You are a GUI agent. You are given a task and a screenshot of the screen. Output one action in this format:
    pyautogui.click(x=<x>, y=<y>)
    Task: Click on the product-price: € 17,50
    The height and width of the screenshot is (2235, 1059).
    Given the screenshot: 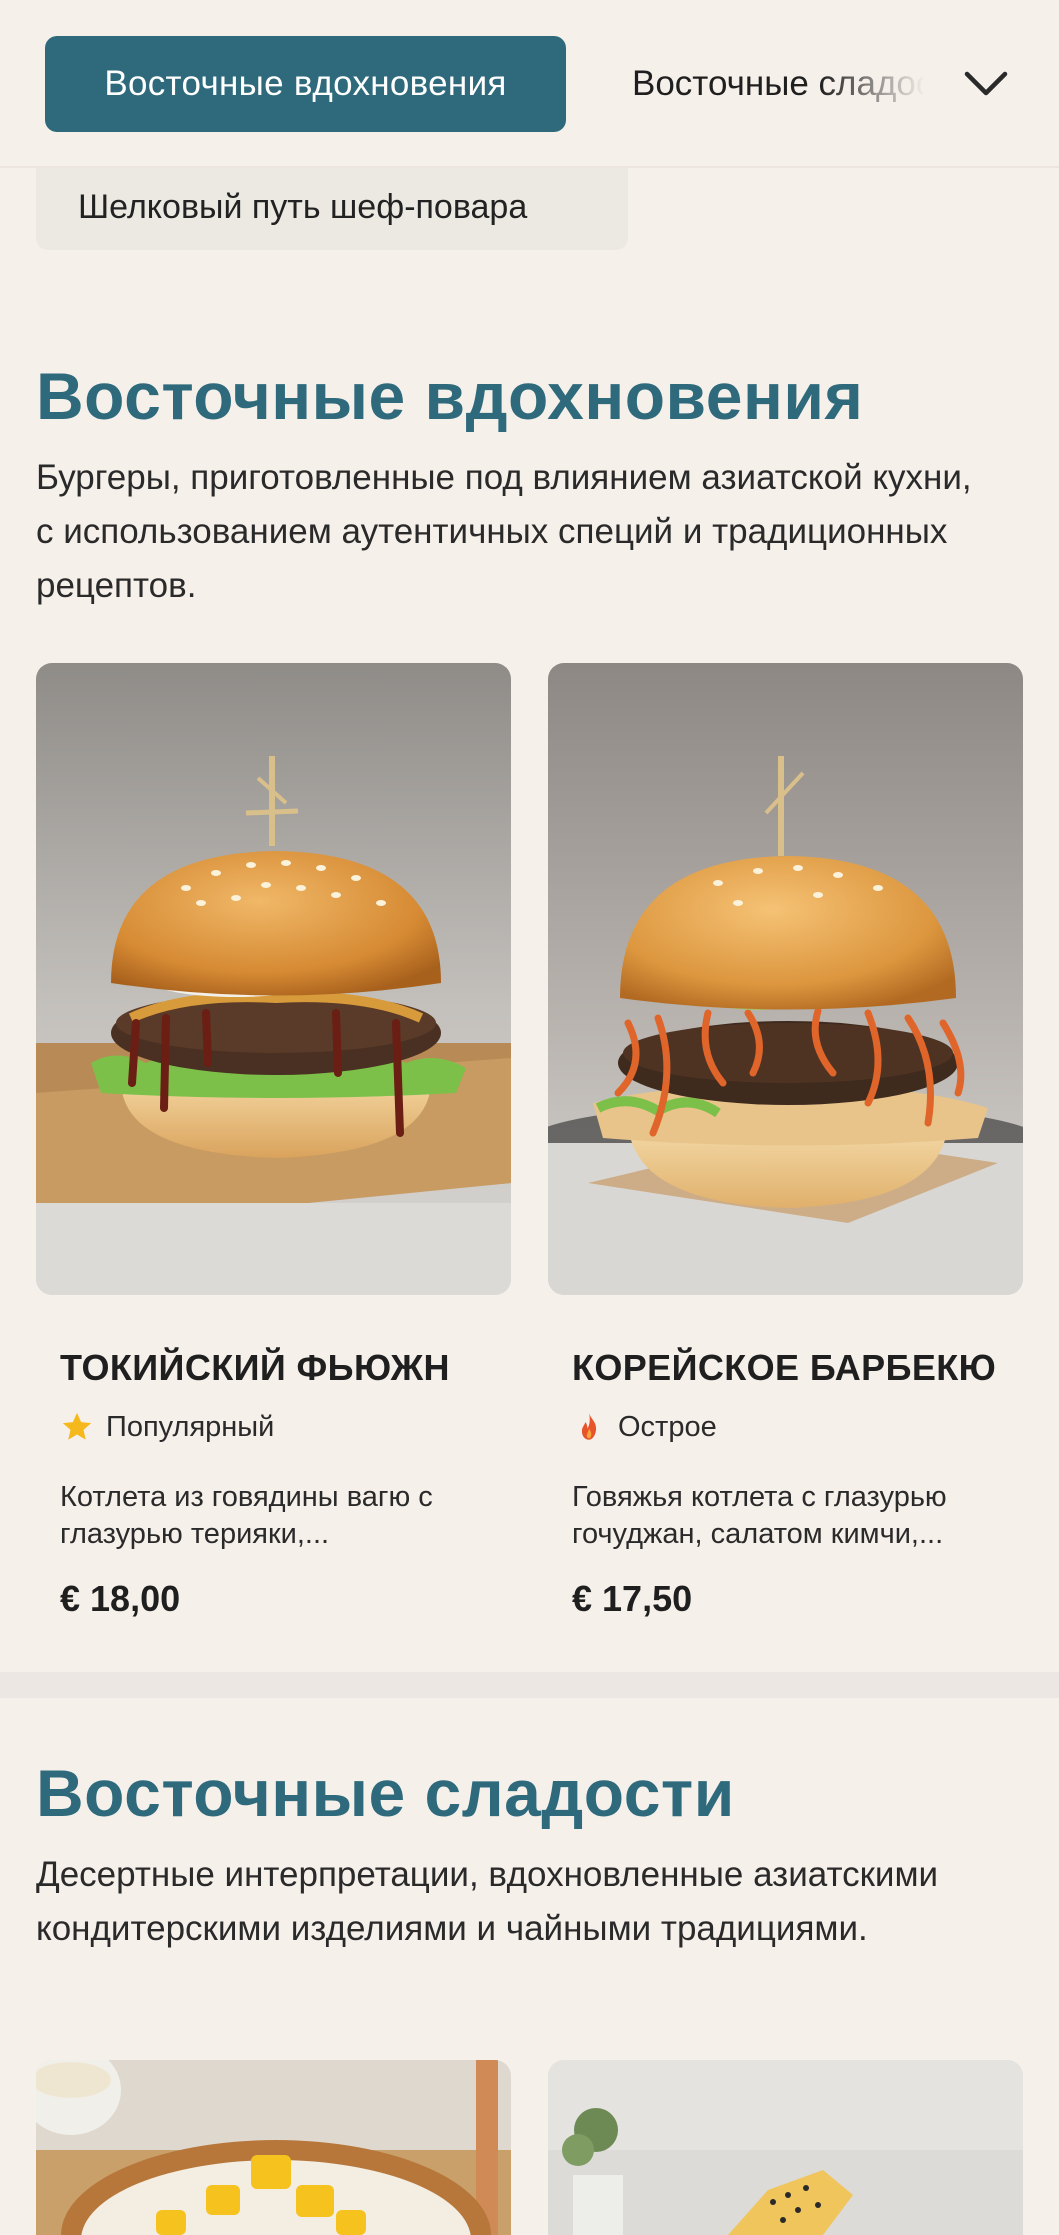 What is the action you would take?
    pyautogui.click(x=632, y=1598)
    